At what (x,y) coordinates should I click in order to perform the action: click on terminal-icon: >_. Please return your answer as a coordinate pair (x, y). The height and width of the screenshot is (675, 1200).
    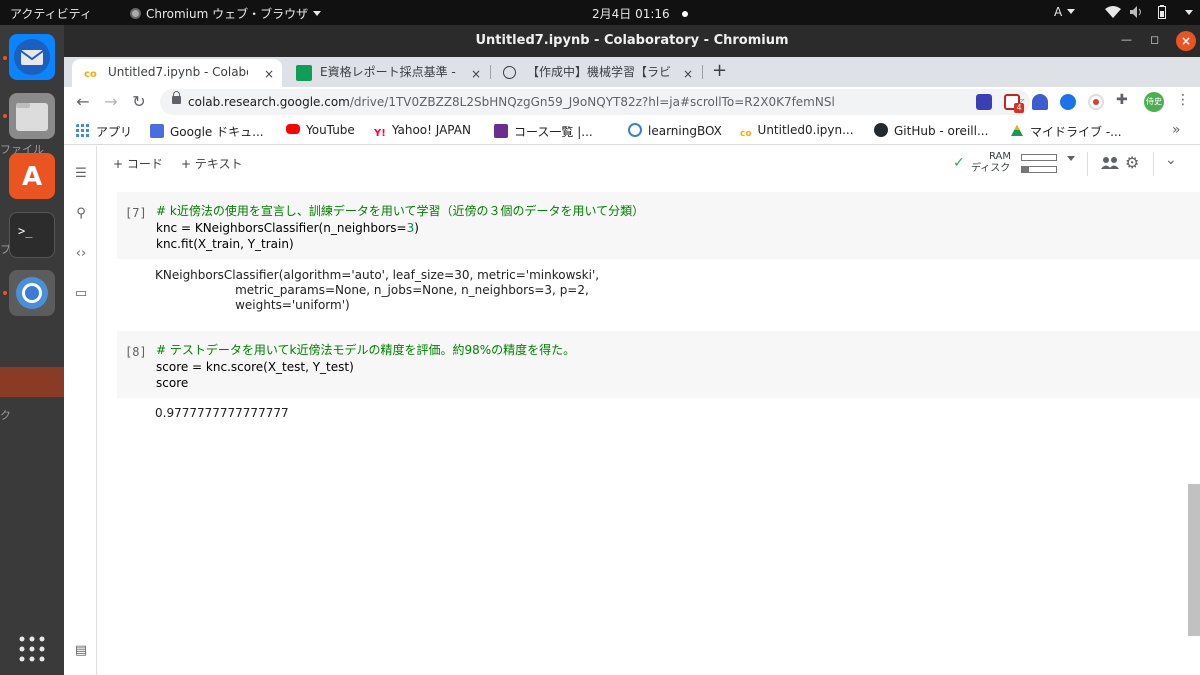
    Looking at the image, I should click on (32, 235).